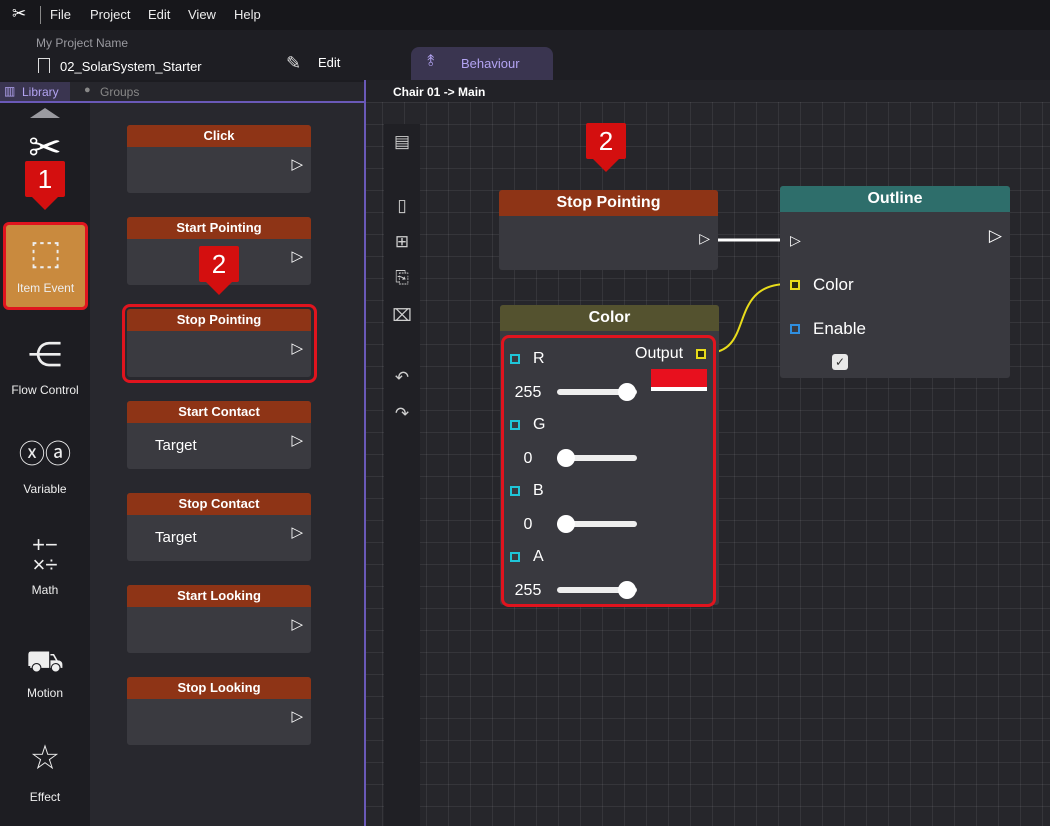  Describe the element at coordinates (219, 343) in the screenshot. I see `highlight-stop-pointing` at that location.